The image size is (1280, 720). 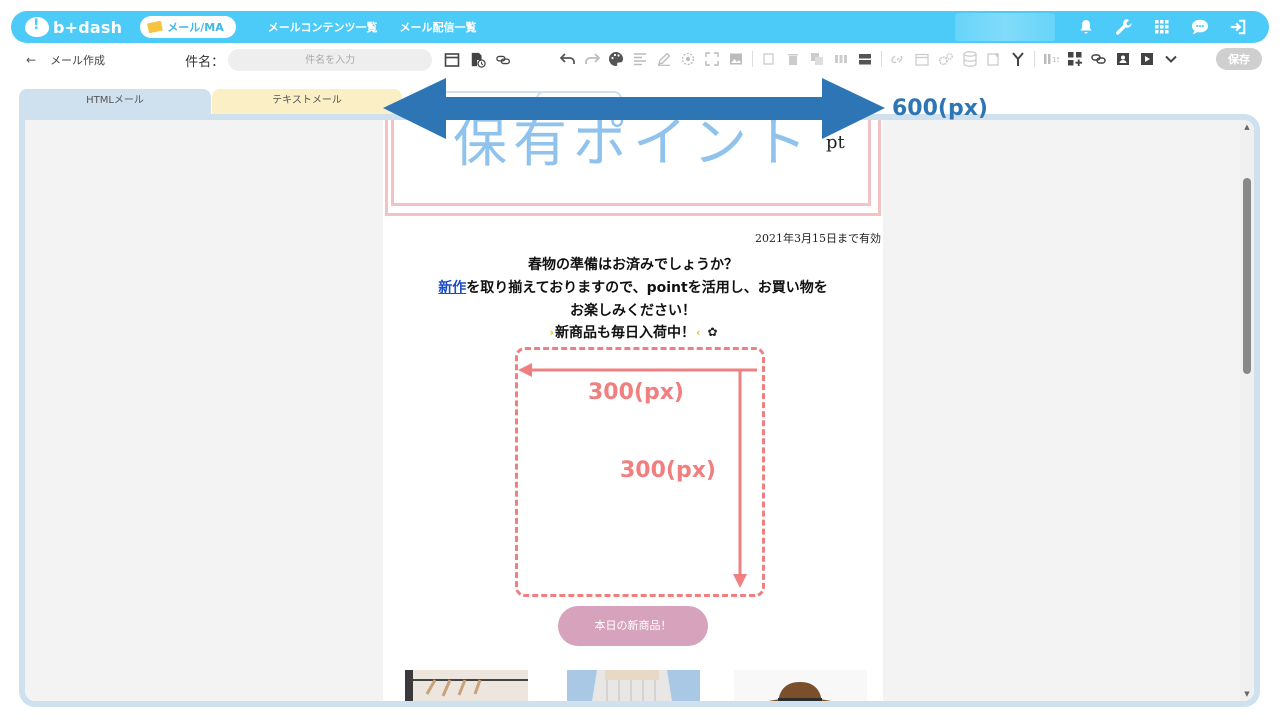 I want to click on width-arrow-icon, so click(x=634, y=108).